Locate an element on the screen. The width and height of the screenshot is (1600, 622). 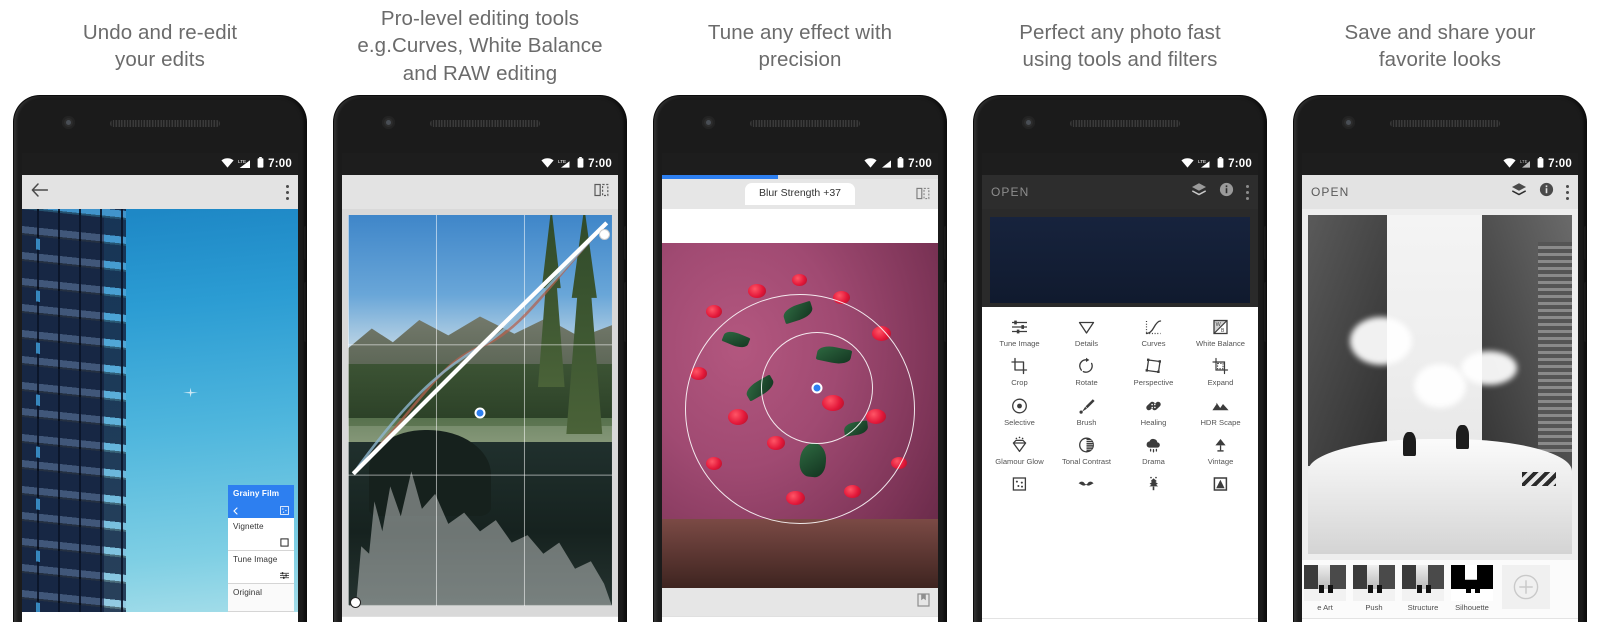
tool-brush: Brush is located at coordinates (1086, 411).